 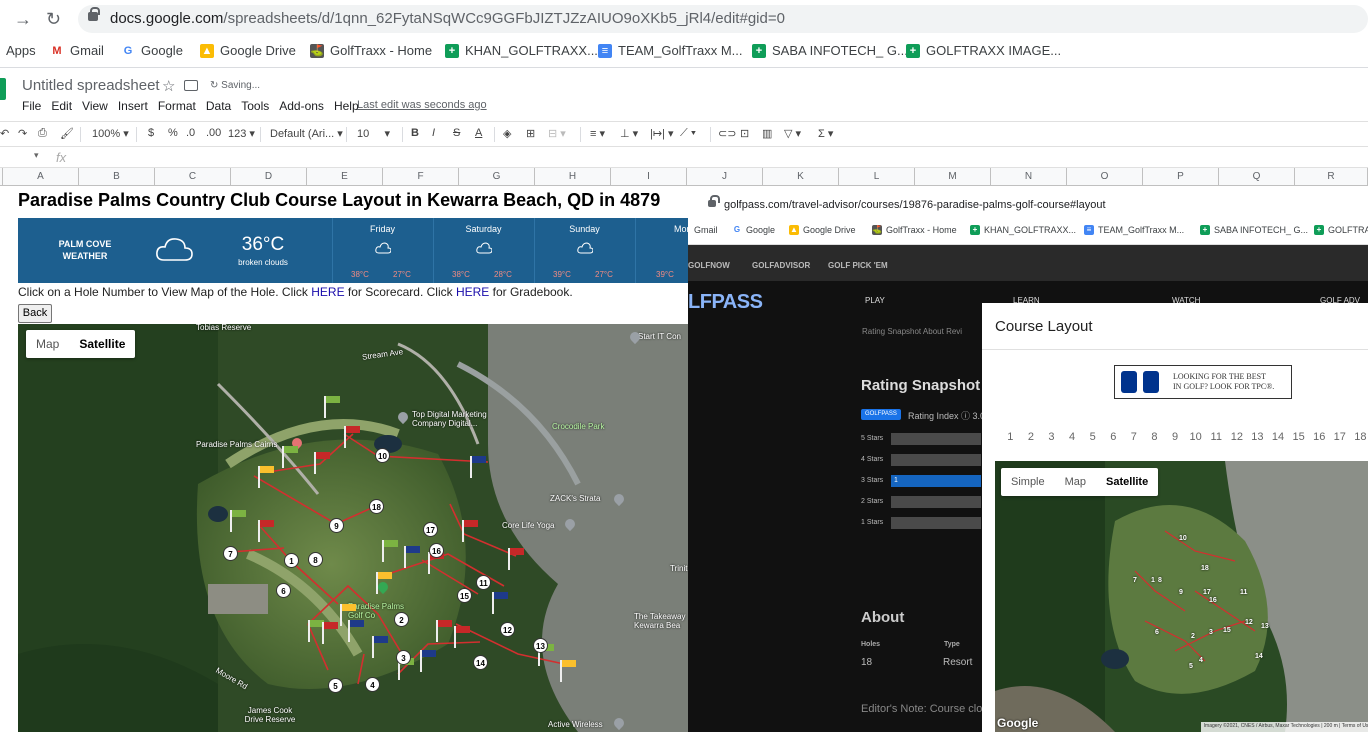 I want to click on menu-edit: Edit, so click(x=61, y=106).